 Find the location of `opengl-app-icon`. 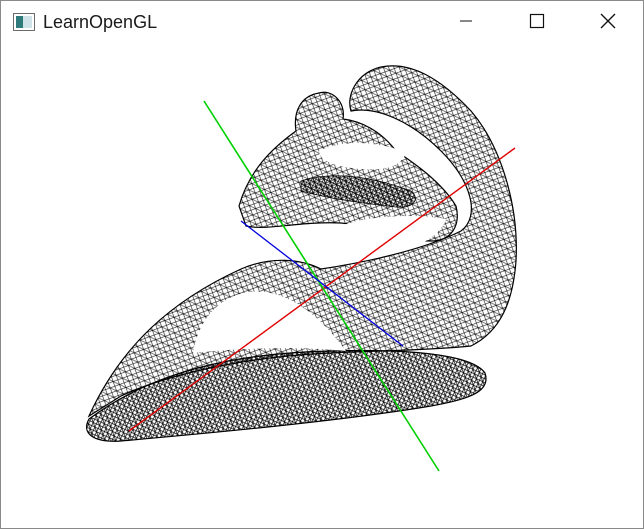

opengl-app-icon is located at coordinates (24, 22).